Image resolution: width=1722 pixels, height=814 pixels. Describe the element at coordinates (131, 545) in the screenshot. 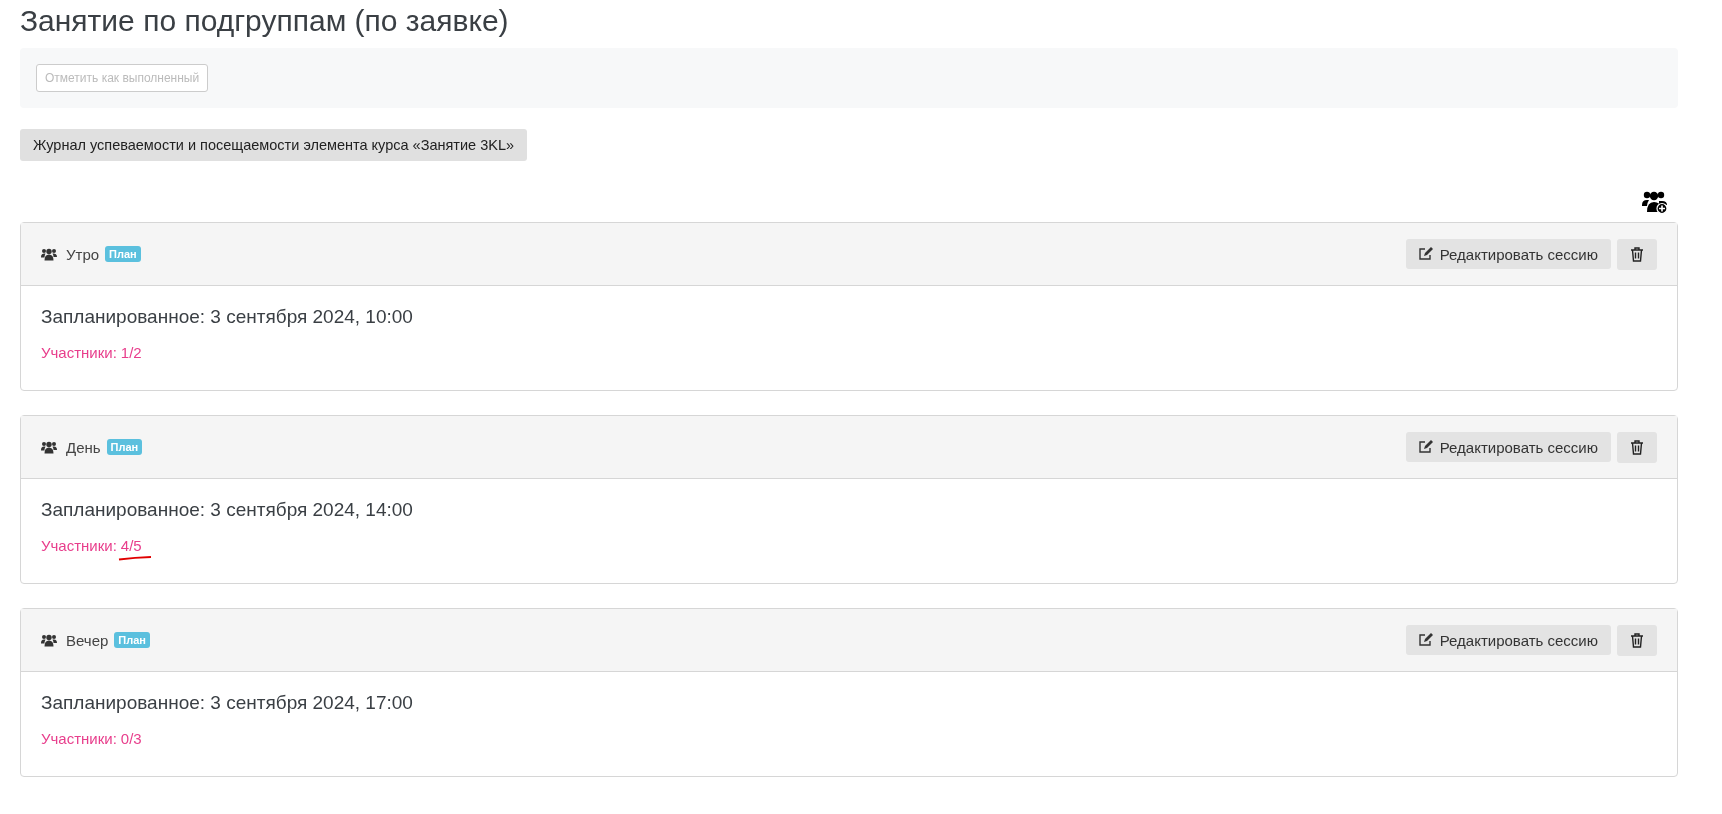

I see `participants-count: 4/5` at that location.